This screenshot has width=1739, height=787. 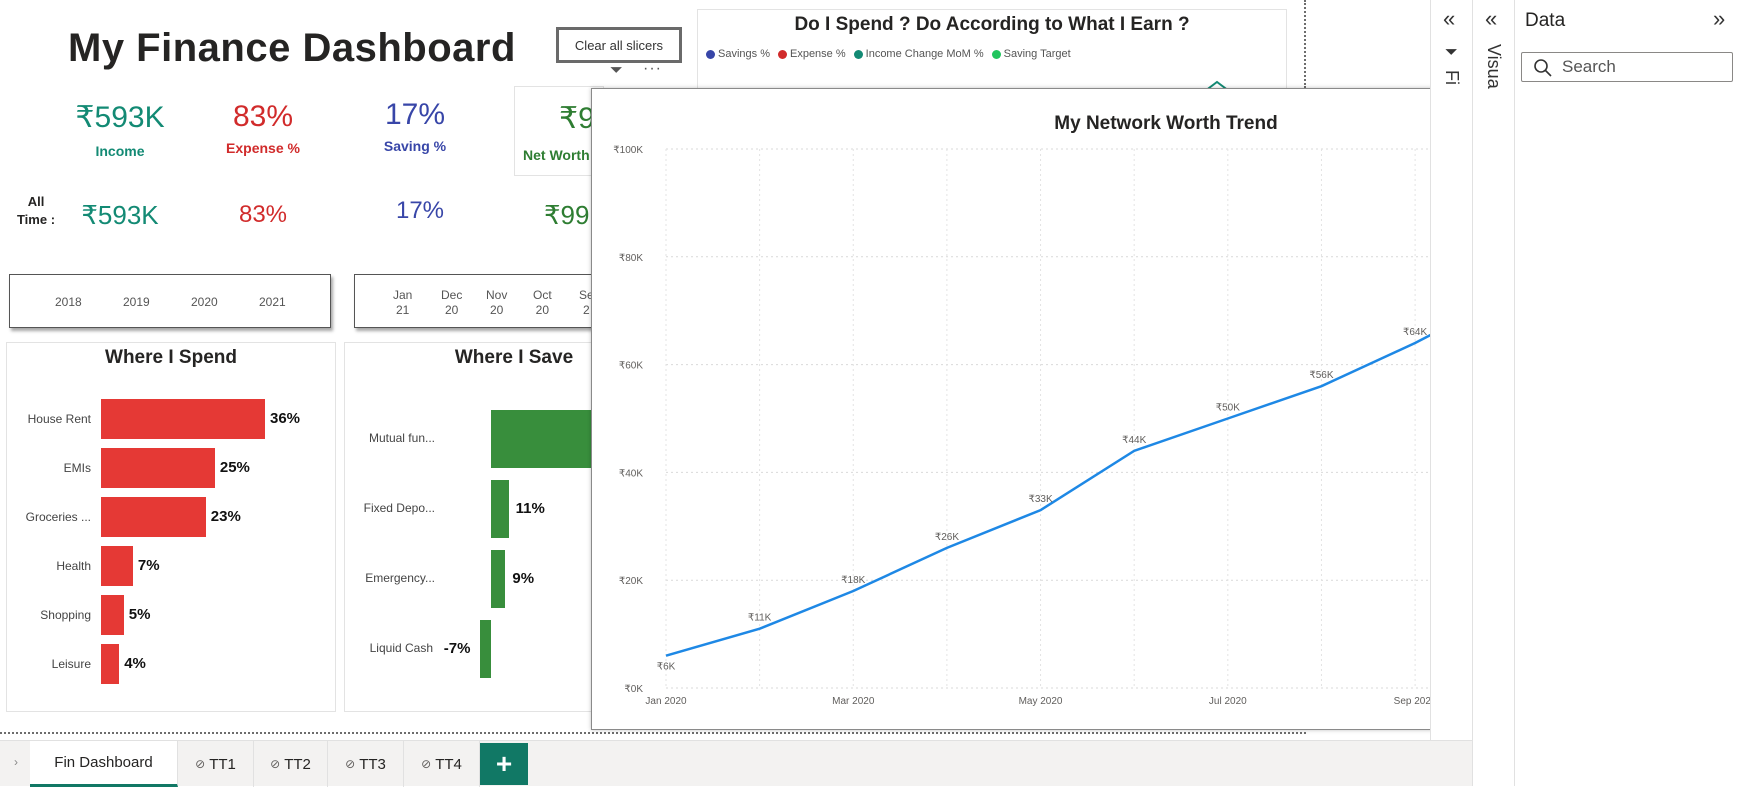 I want to click on kpi-saving-label: Saving %, so click(x=415, y=146).